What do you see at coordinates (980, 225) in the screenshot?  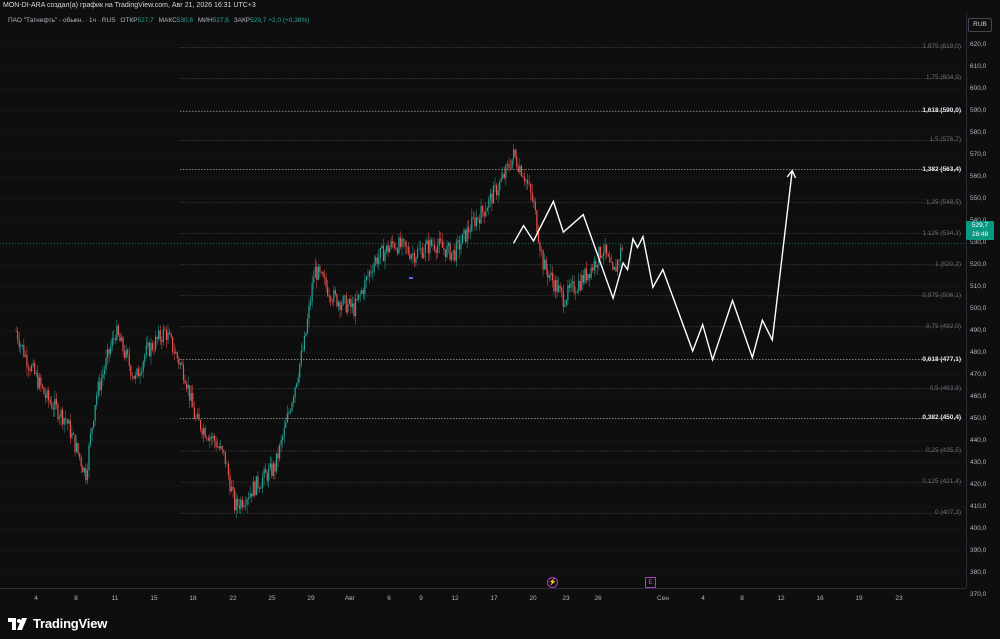 I see `last-price-value: 529,7` at bounding box center [980, 225].